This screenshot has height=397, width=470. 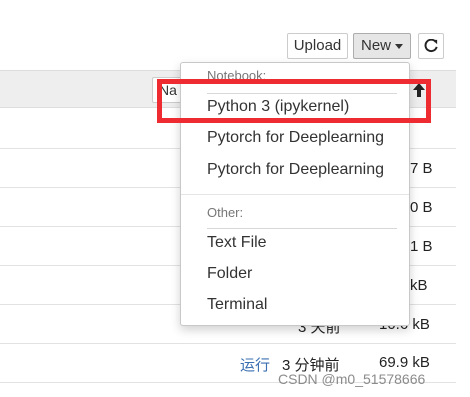 What do you see at coordinates (237, 243) in the screenshot?
I see `menu-item-text-file: Text File` at bounding box center [237, 243].